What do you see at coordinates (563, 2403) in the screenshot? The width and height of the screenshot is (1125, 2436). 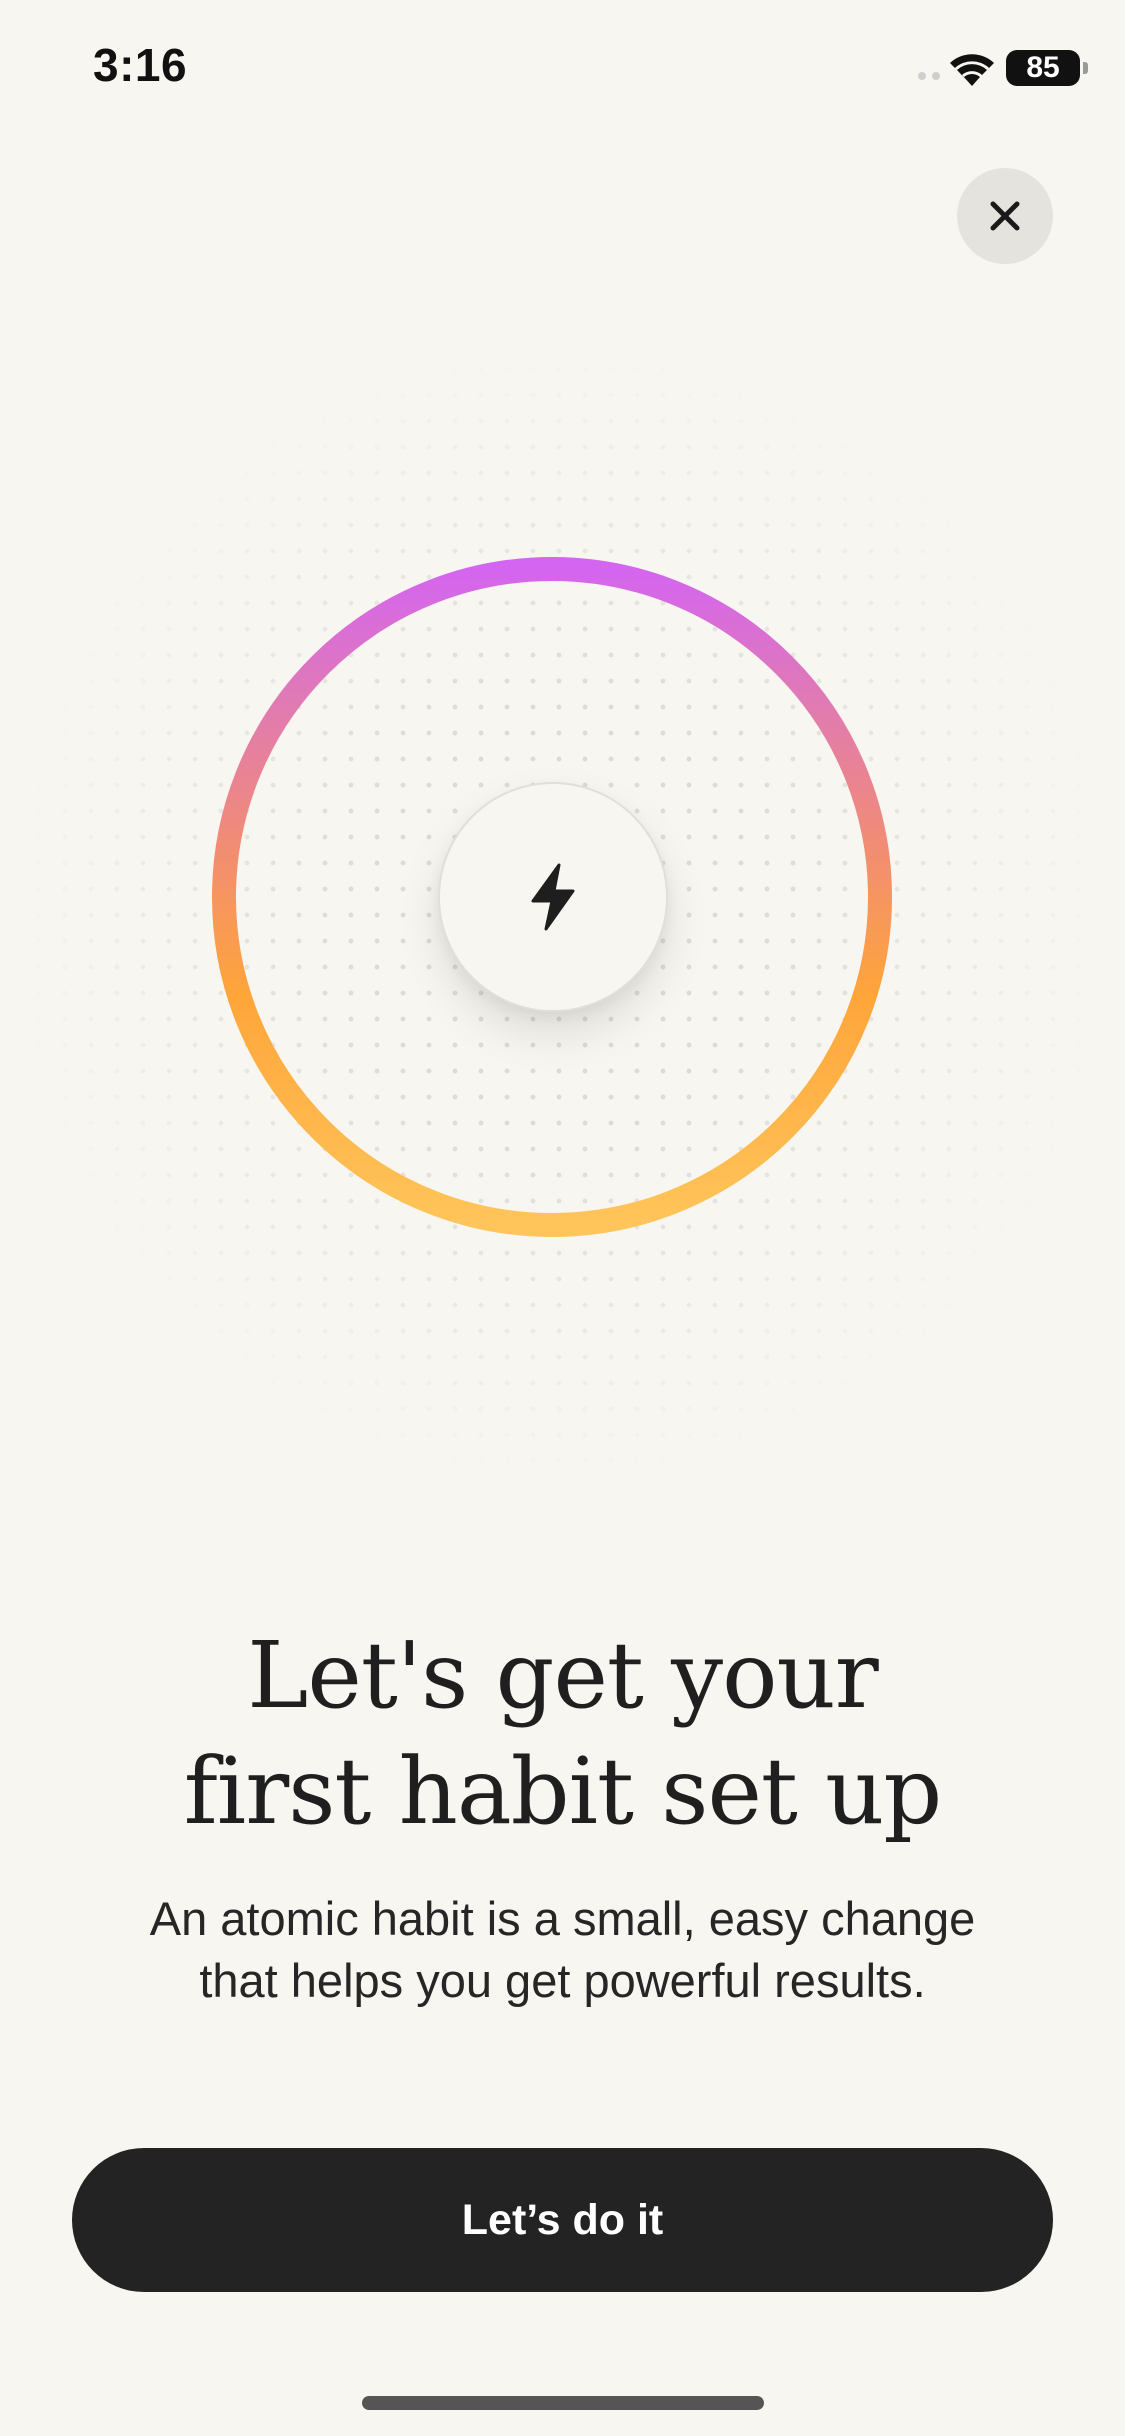 I see `home-indicator` at bounding box center [563, 2403].